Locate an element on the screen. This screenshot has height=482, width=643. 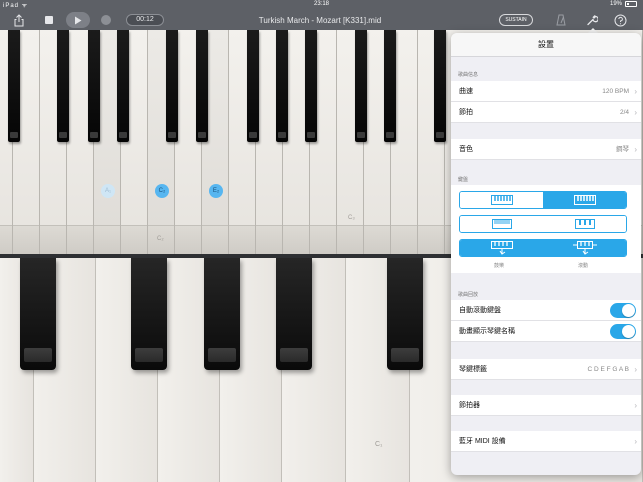
auto-scroll-label: 自動滾動鍵盤 is located at coordinates (480, 310).